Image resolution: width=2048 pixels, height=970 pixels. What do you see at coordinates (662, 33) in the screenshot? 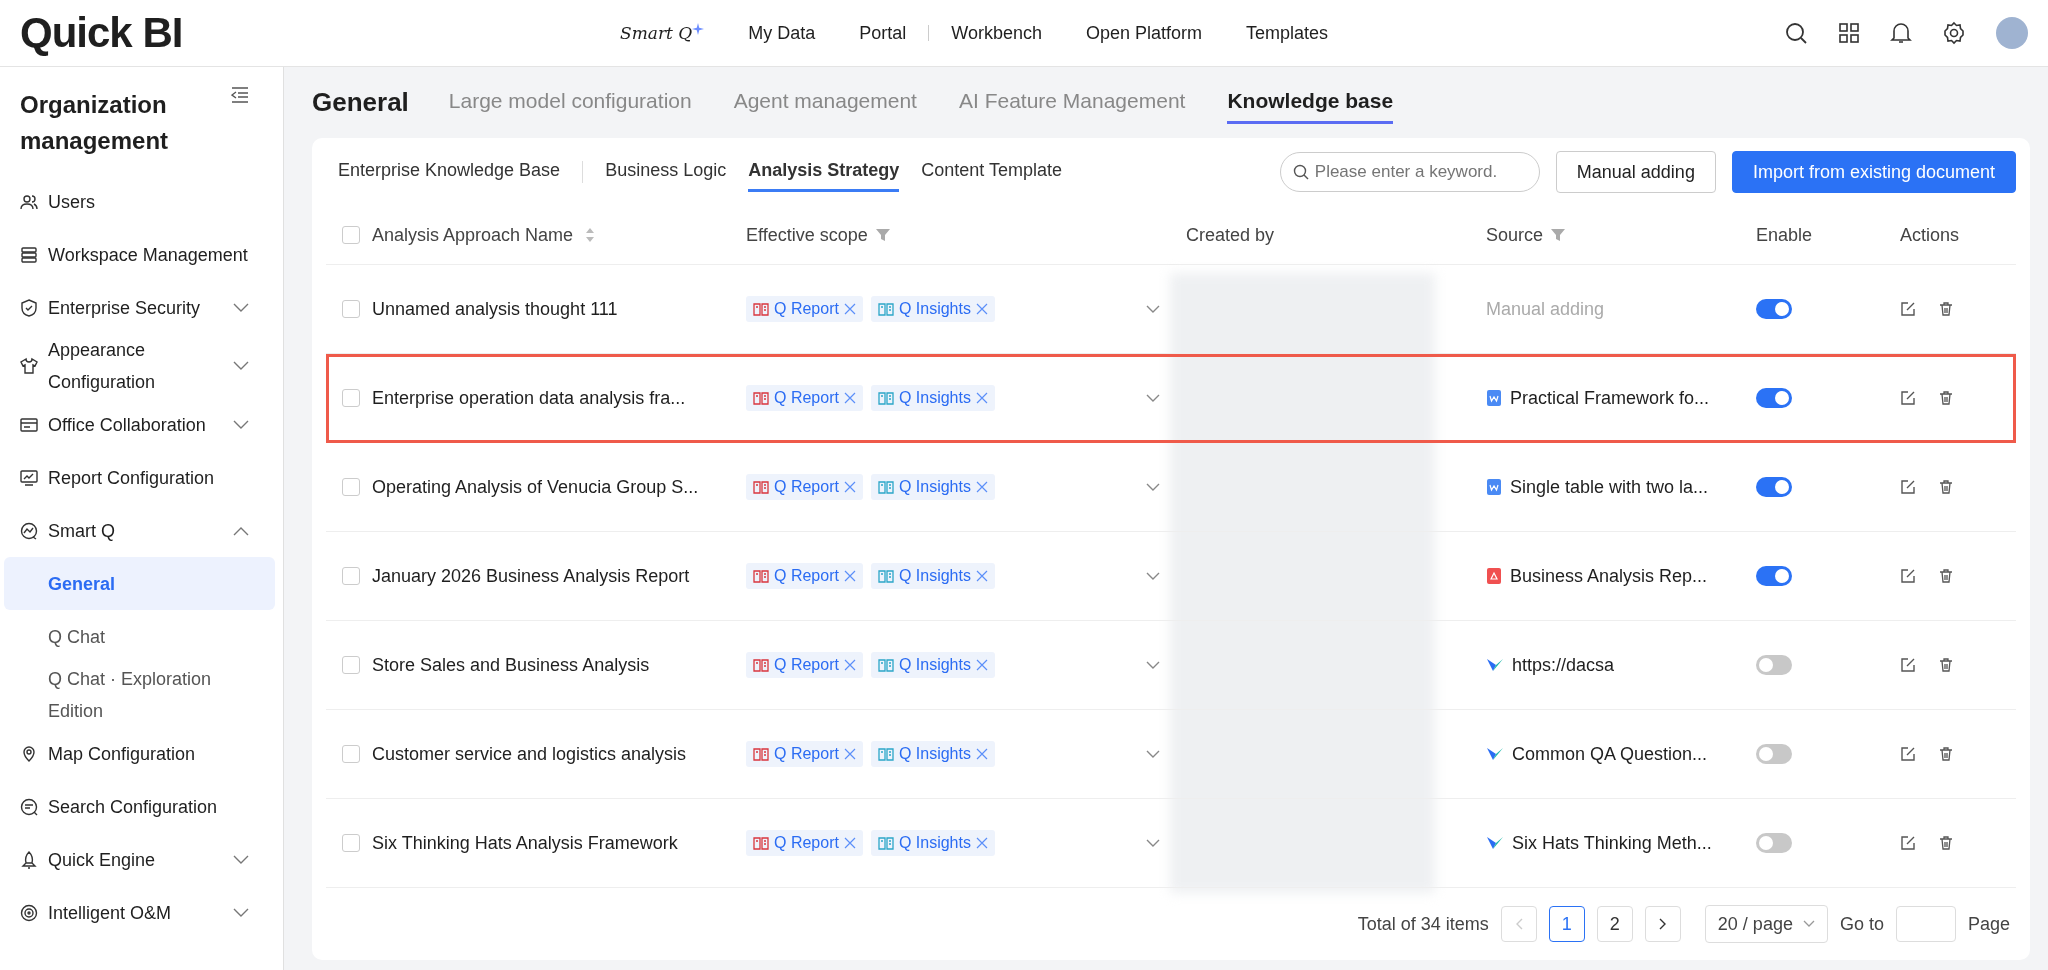
I see `smart-q-link: Smart Q` at bounding box center [662, 33].